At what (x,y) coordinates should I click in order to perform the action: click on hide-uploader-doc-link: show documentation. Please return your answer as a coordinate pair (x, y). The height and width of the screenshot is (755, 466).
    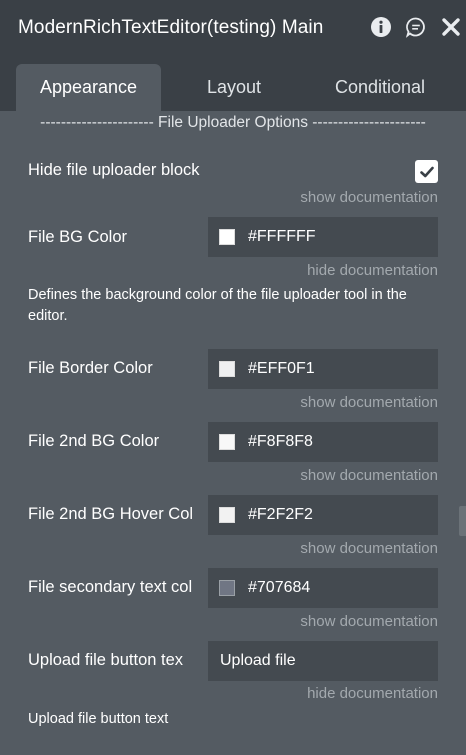
    Looking at the image, I should click on (369, 197).